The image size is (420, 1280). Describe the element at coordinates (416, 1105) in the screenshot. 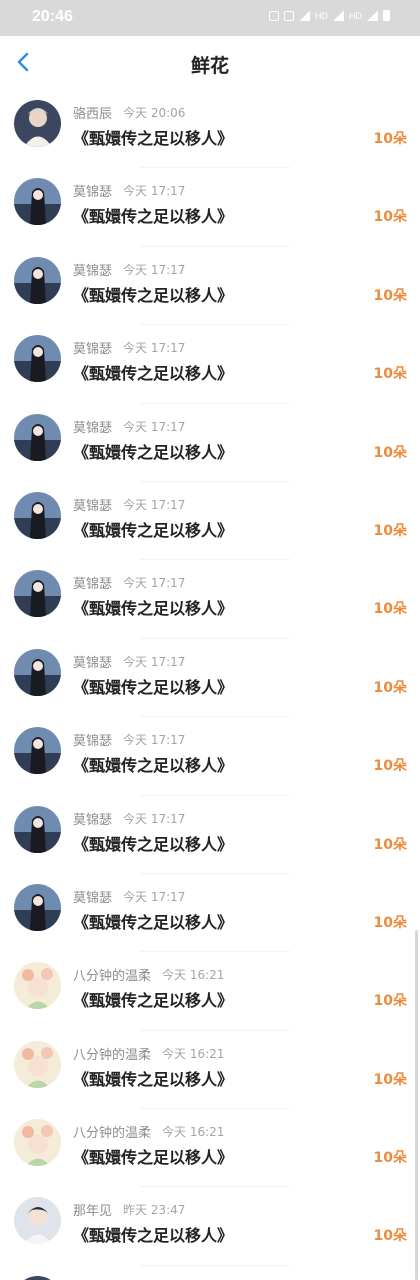

I see `scrollbar` at that location.